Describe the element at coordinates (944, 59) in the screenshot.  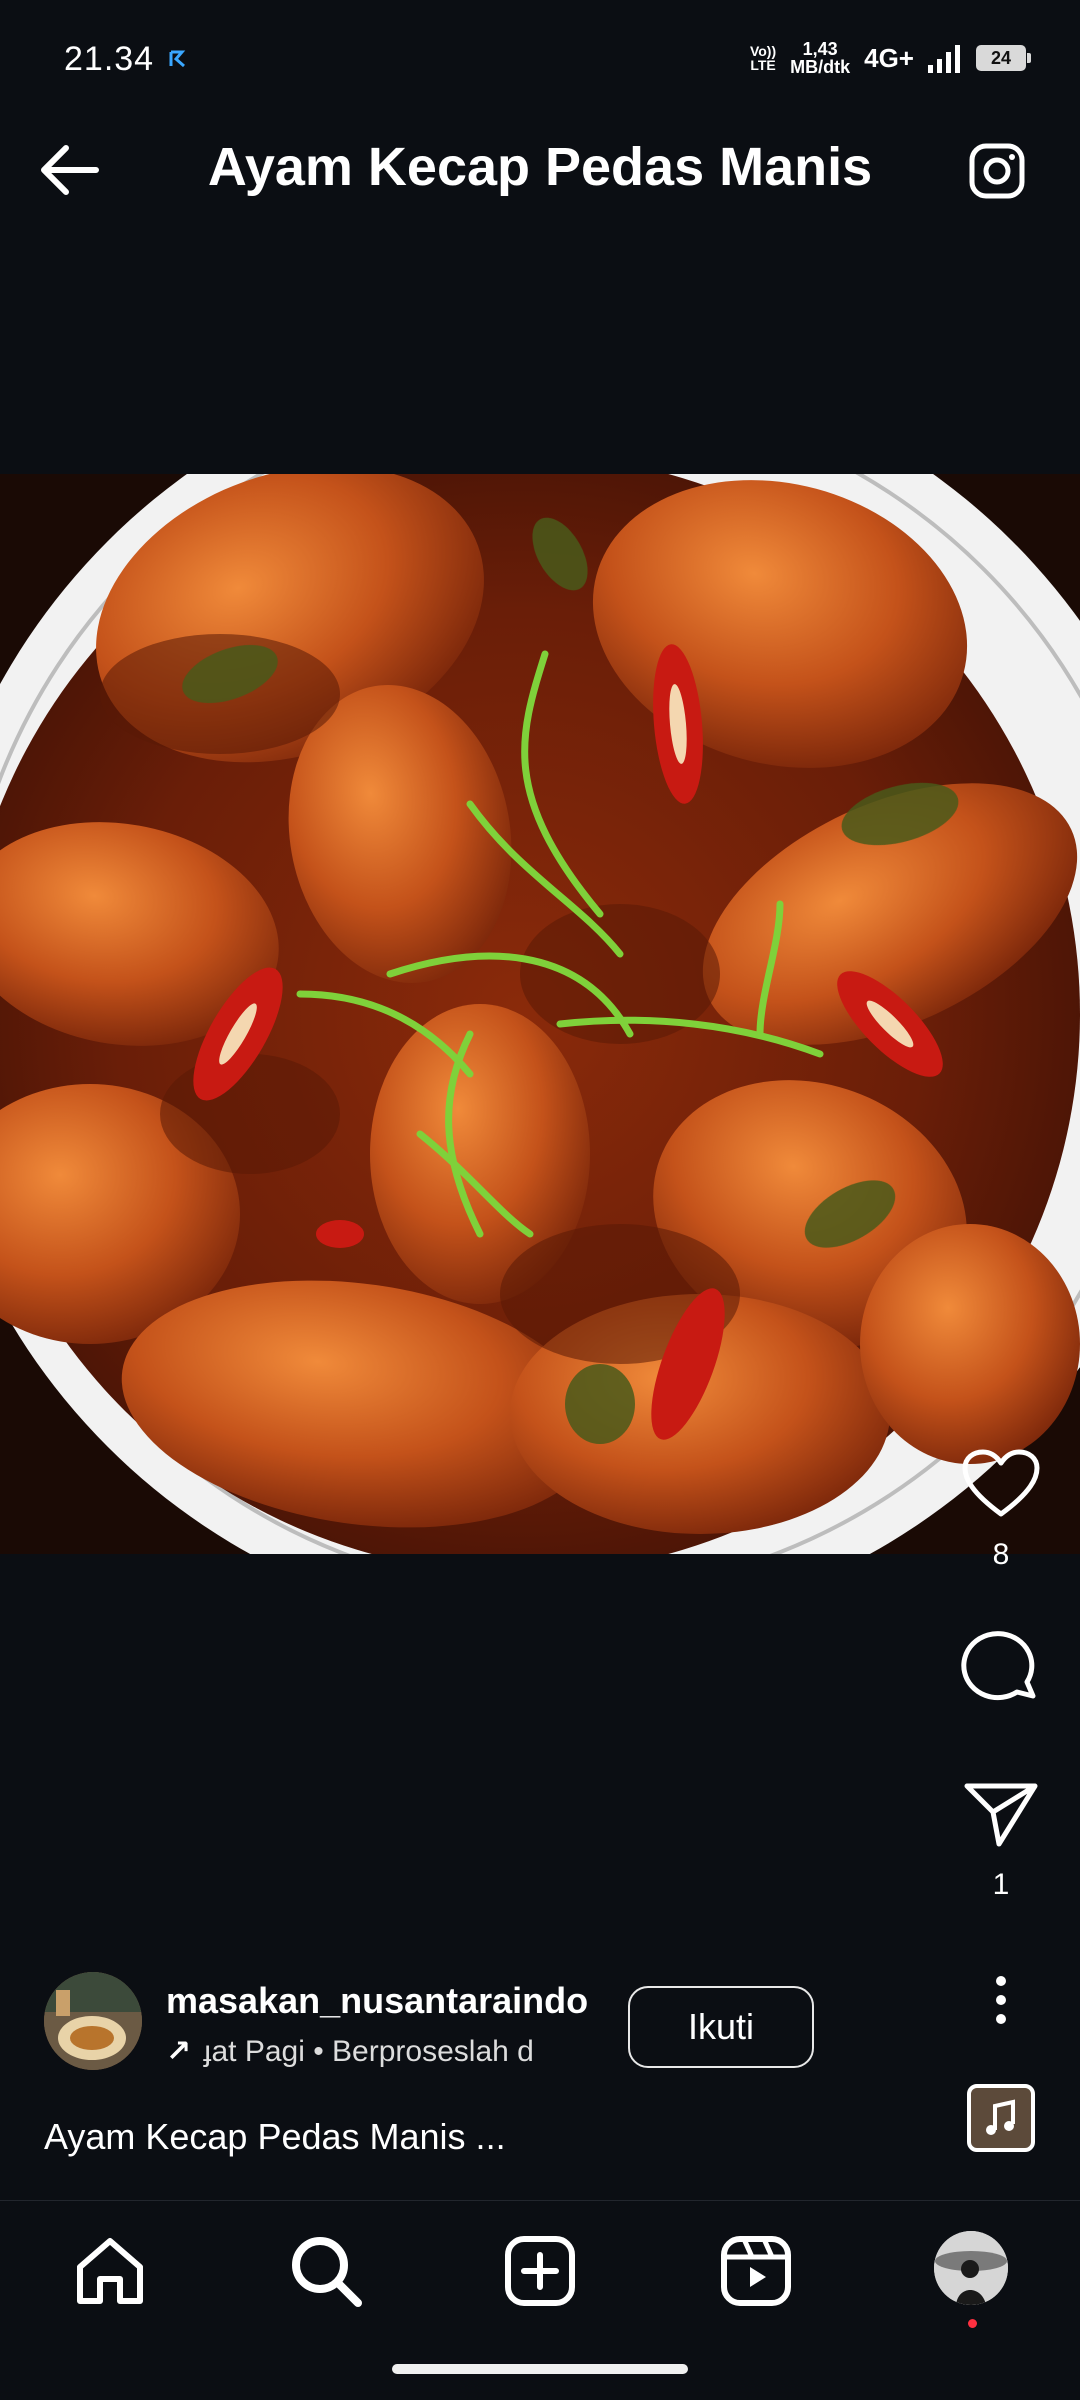
I see `signal-icon` at that location.